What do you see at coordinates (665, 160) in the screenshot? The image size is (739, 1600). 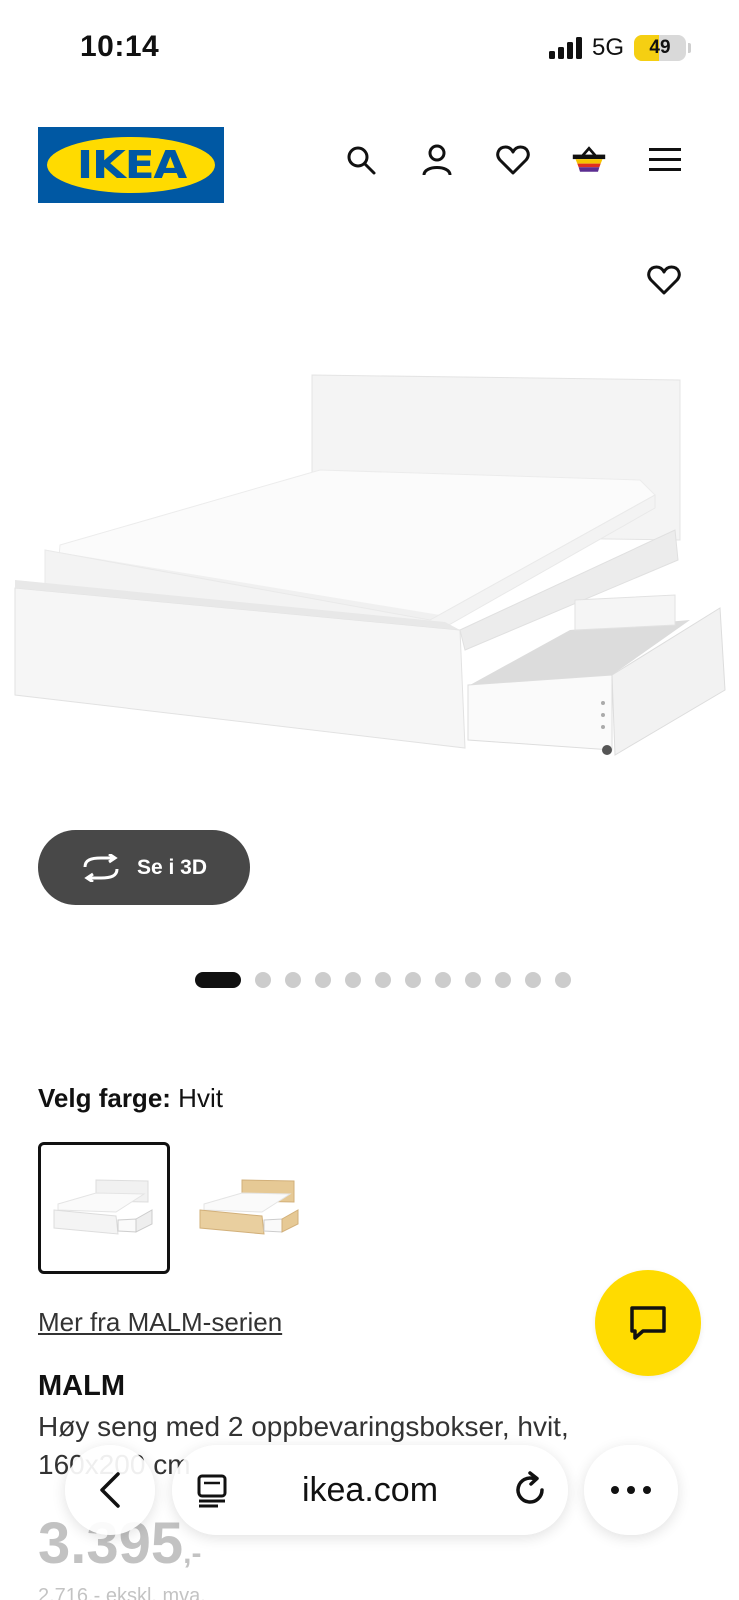 I see `menu-icon` at bounding box center [665, 160].